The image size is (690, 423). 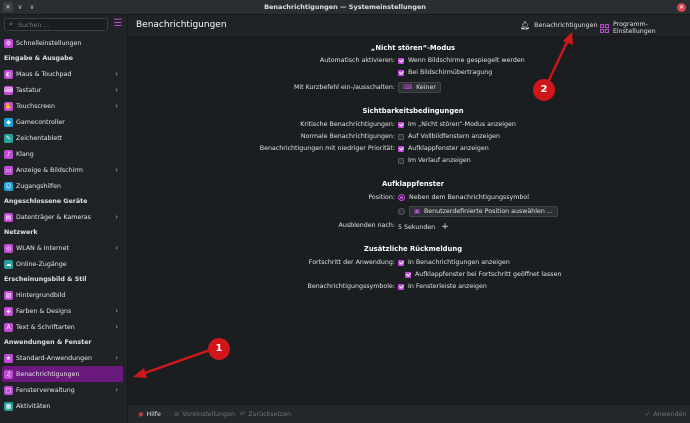 What do you see at coordinates (568, 38) in the screenshot?
I see `arrow-2-head` at bounding box center [568, 38].